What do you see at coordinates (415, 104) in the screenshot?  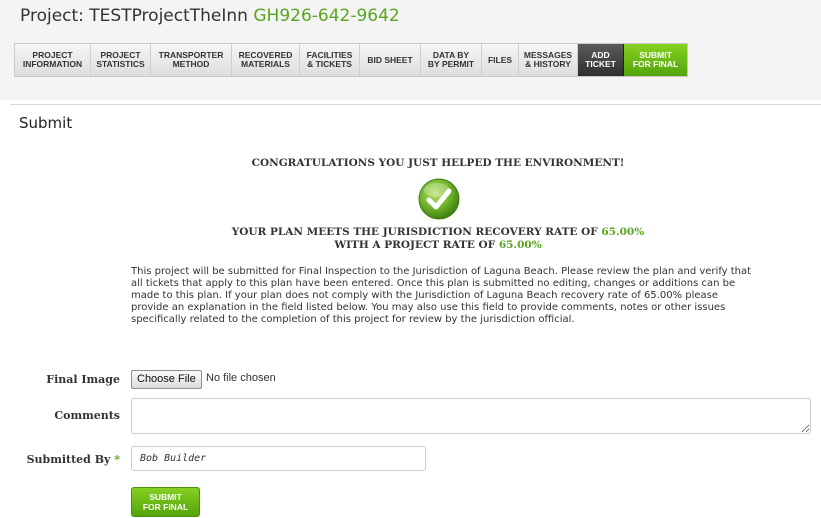 I see `divider` at bounding box center [415, 104].